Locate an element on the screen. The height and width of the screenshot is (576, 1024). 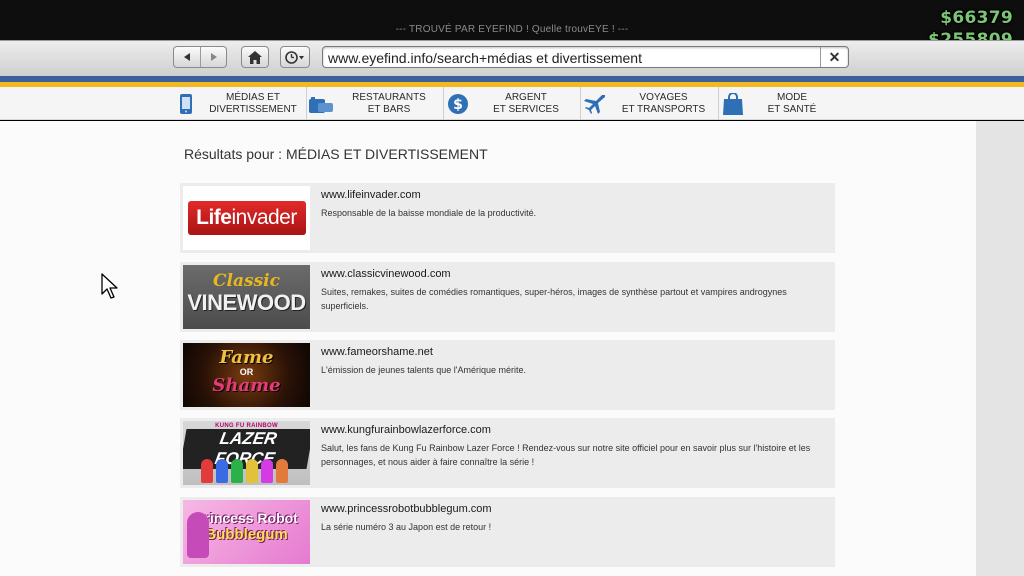
mouse-cursor-icon is located at coordinates (109, 286).